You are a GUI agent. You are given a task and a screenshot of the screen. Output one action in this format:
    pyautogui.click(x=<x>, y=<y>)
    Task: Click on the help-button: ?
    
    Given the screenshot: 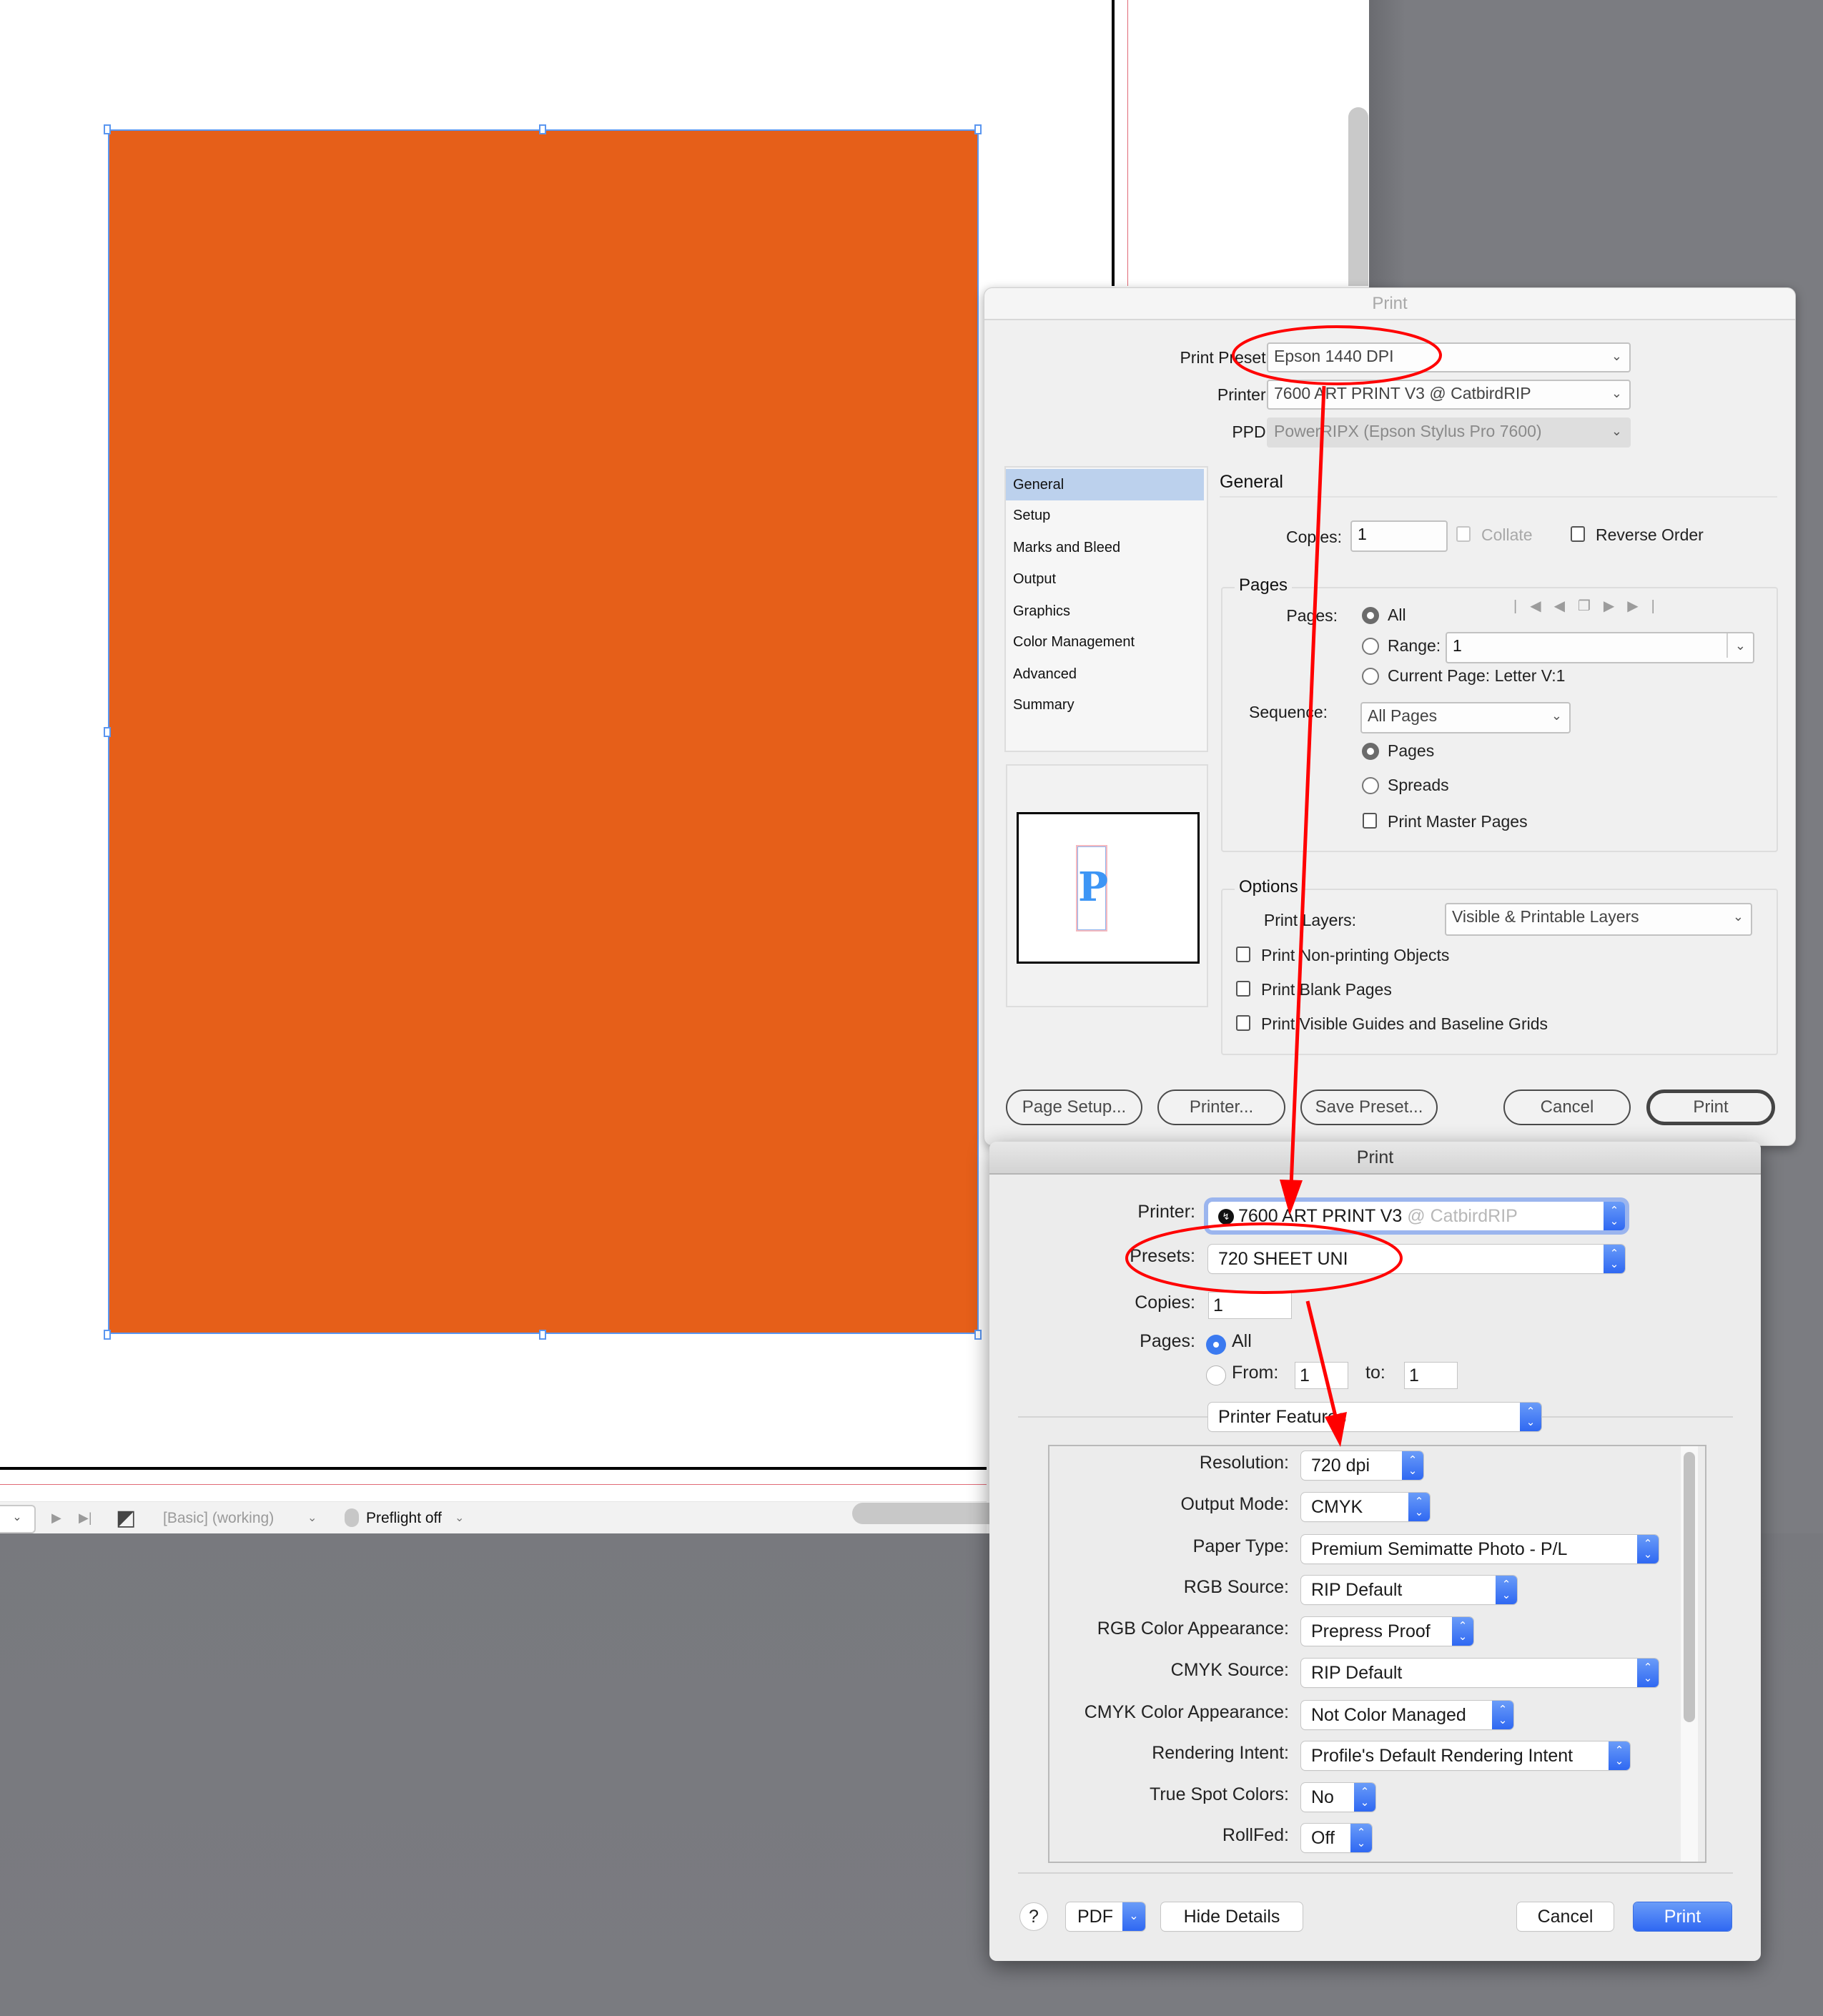 What is the action you would take?
    pyautogui.click(x=1033, y=1916)
    